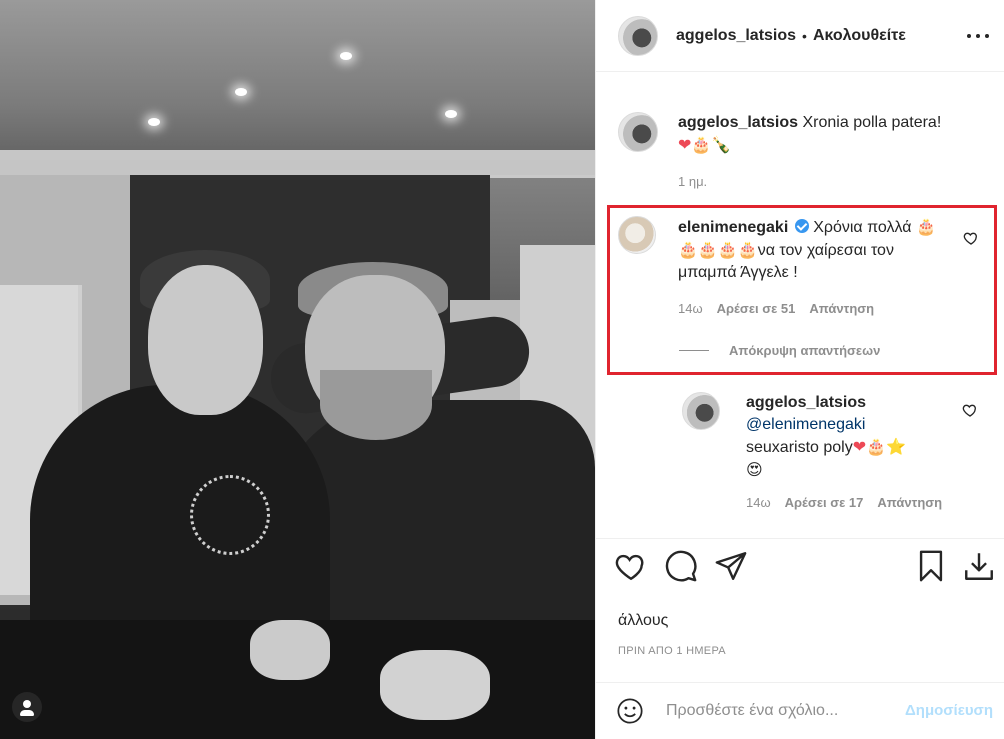 This screenshot has height=739, width=1004. I want to click on share-icon, so click(731, 566).